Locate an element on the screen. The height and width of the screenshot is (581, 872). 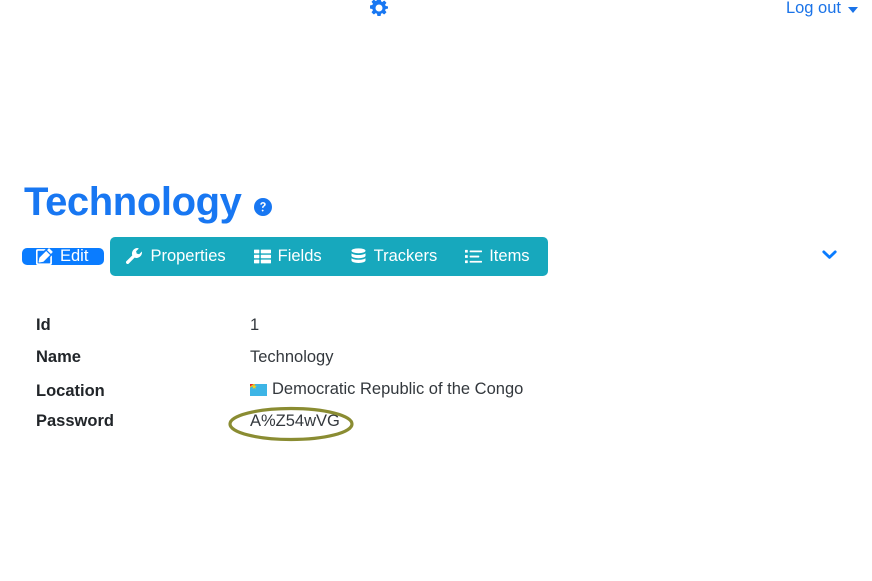
fields-button: Fields is located at coordinates (287, 256).